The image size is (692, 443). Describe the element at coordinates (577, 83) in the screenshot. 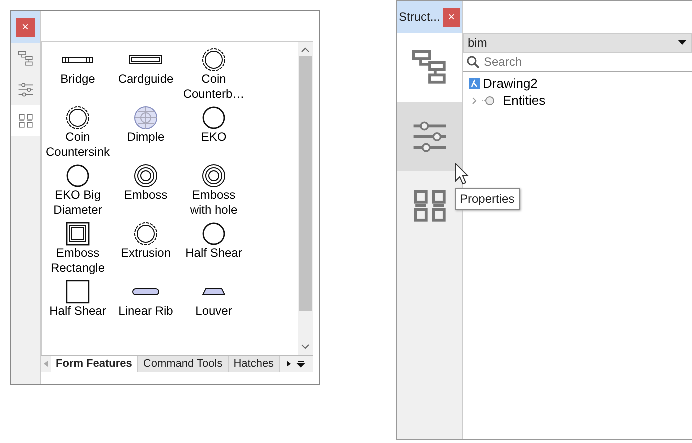

I see `tree-item: Drawing2` at that location.